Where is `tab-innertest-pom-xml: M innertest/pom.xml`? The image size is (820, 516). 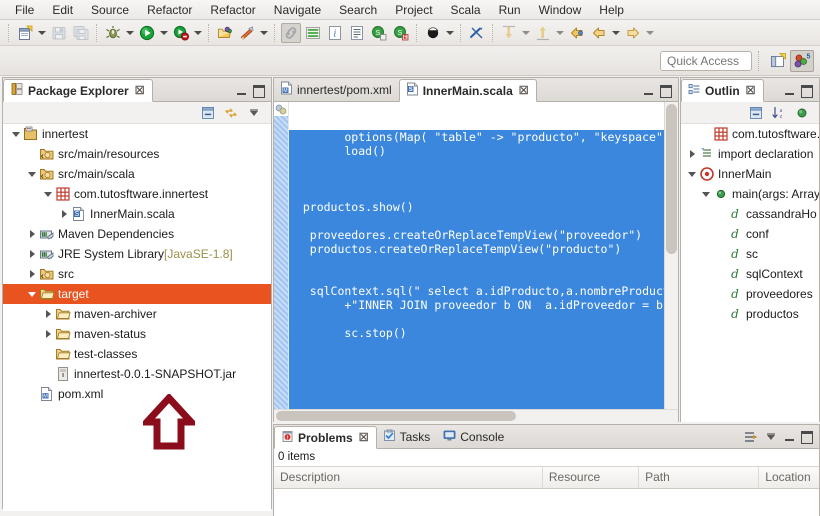
tab-innertest-pom-xml: M innertest/pom.xml is located at coordinates (336, 89).